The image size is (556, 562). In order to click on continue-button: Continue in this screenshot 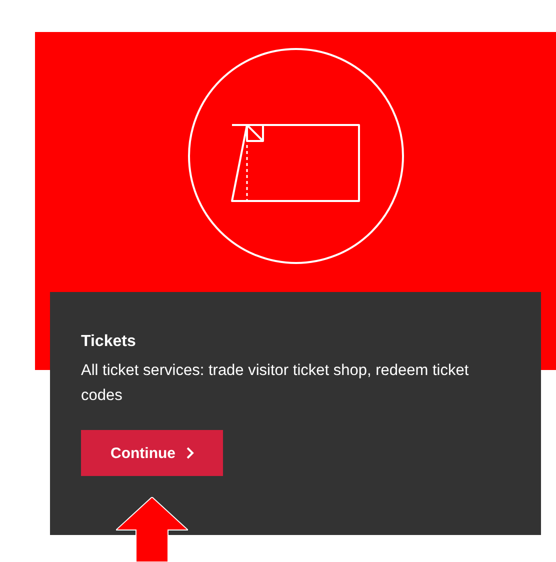, I will do `click(152, 453)`.